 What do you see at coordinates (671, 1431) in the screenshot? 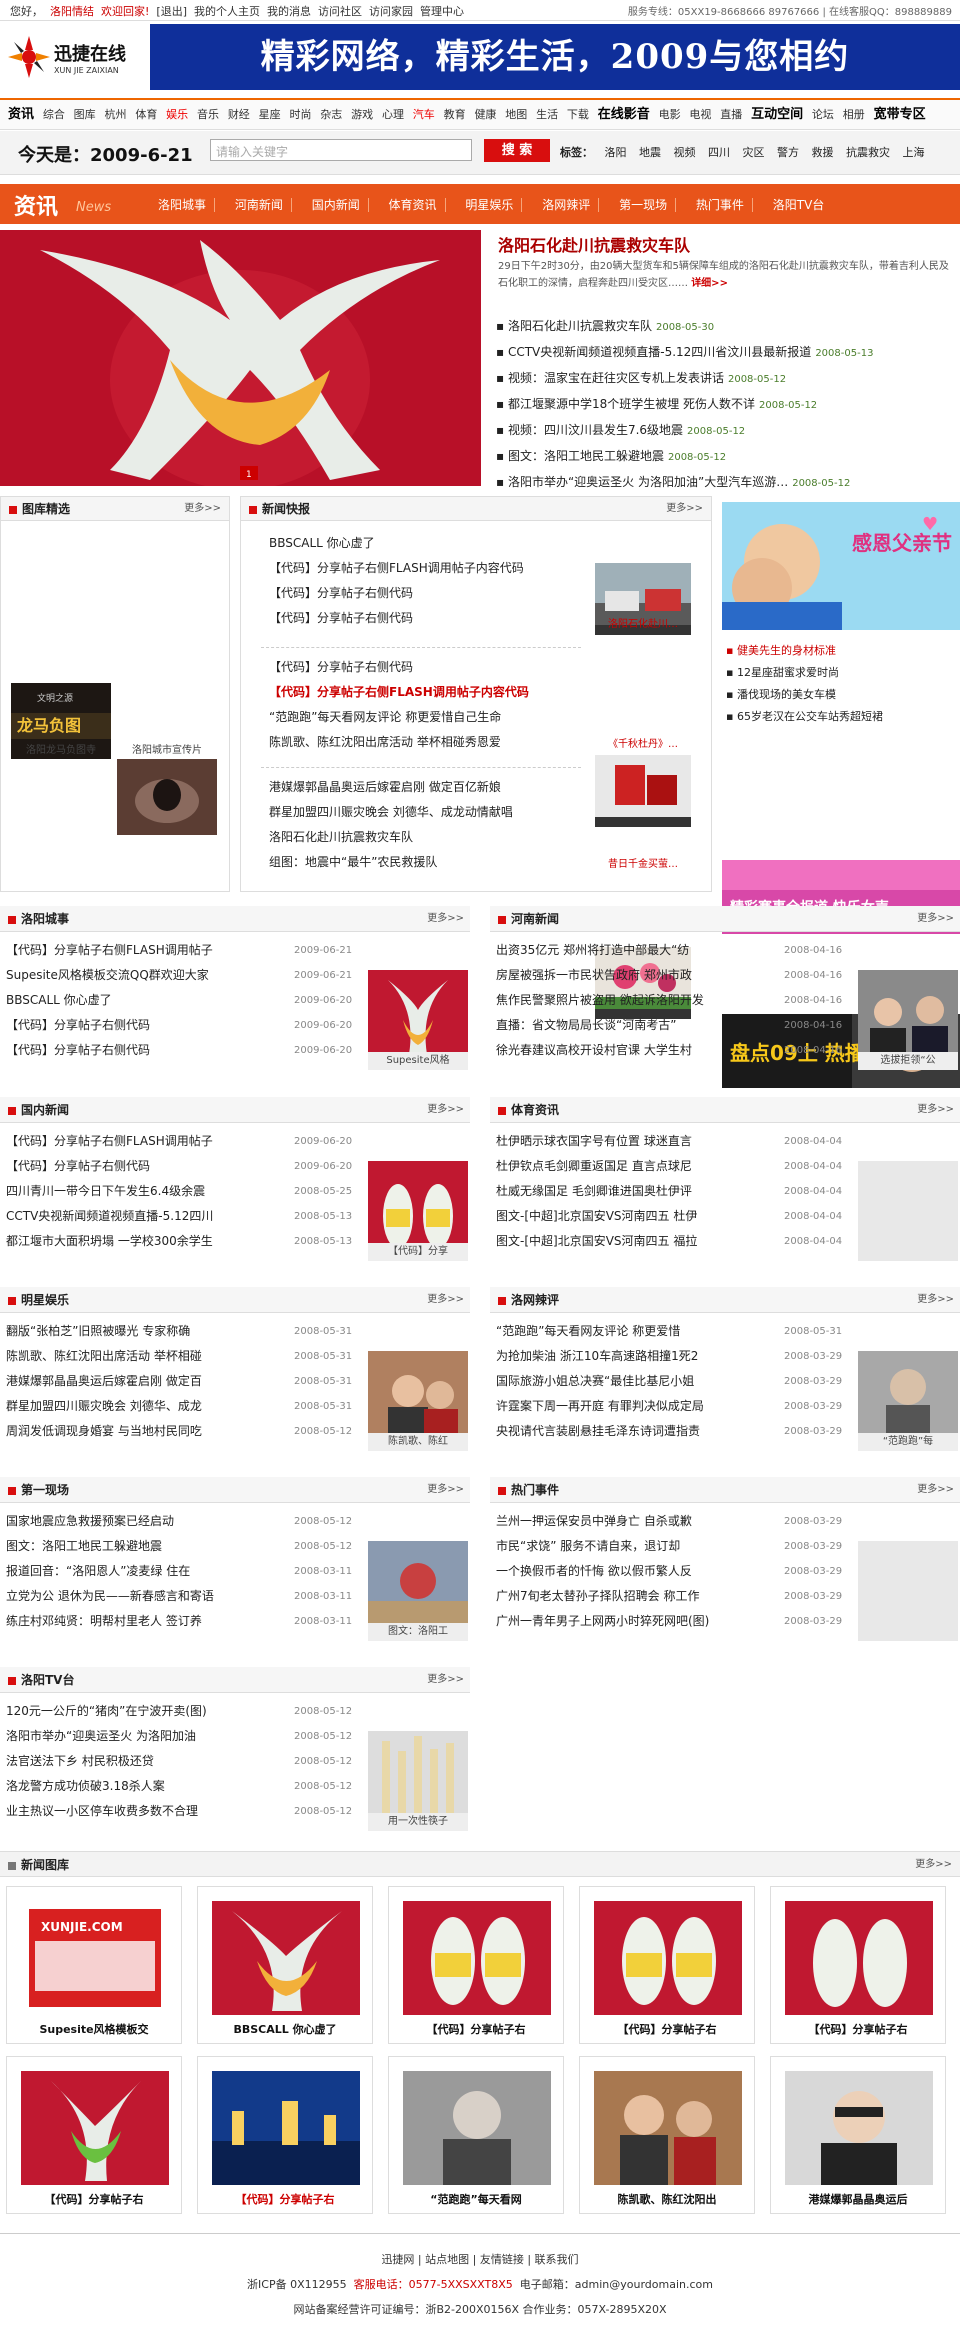
I see `section-item: 央视请代言装剧悬挂毛泽东诗词遭指责 2008-03-29` at bounding box center [671, 1431].